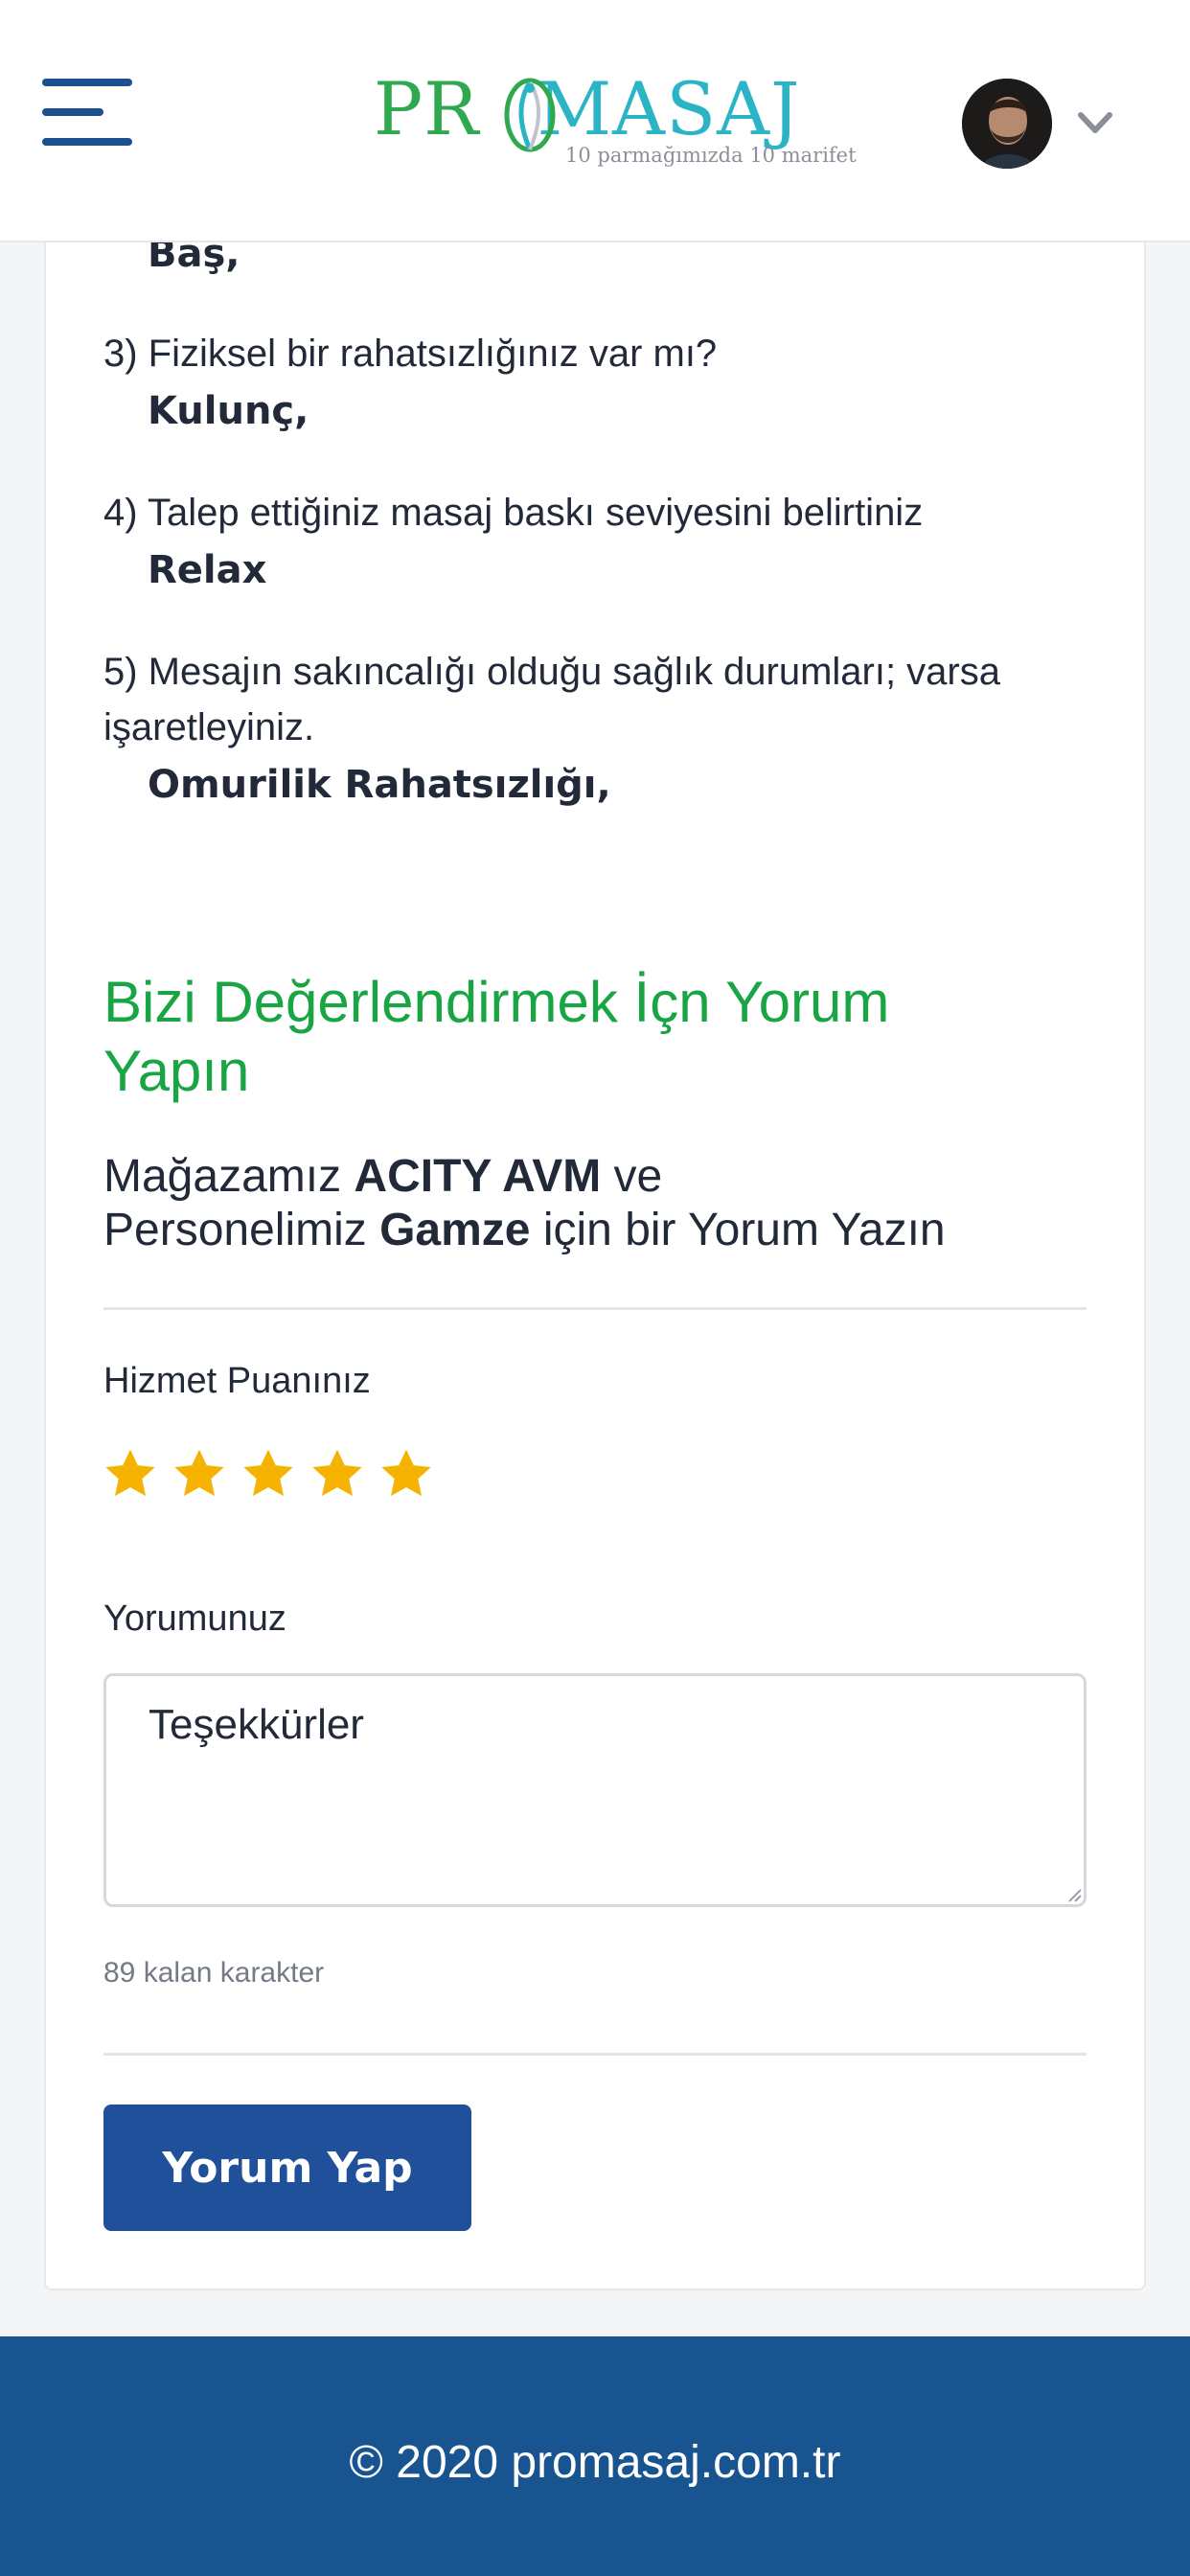 This screenshot has width=1190, height=2576. I want to click on question-3: 3) Fiziksel bir rahatsızlığınız var mı?, so click(411, 354).